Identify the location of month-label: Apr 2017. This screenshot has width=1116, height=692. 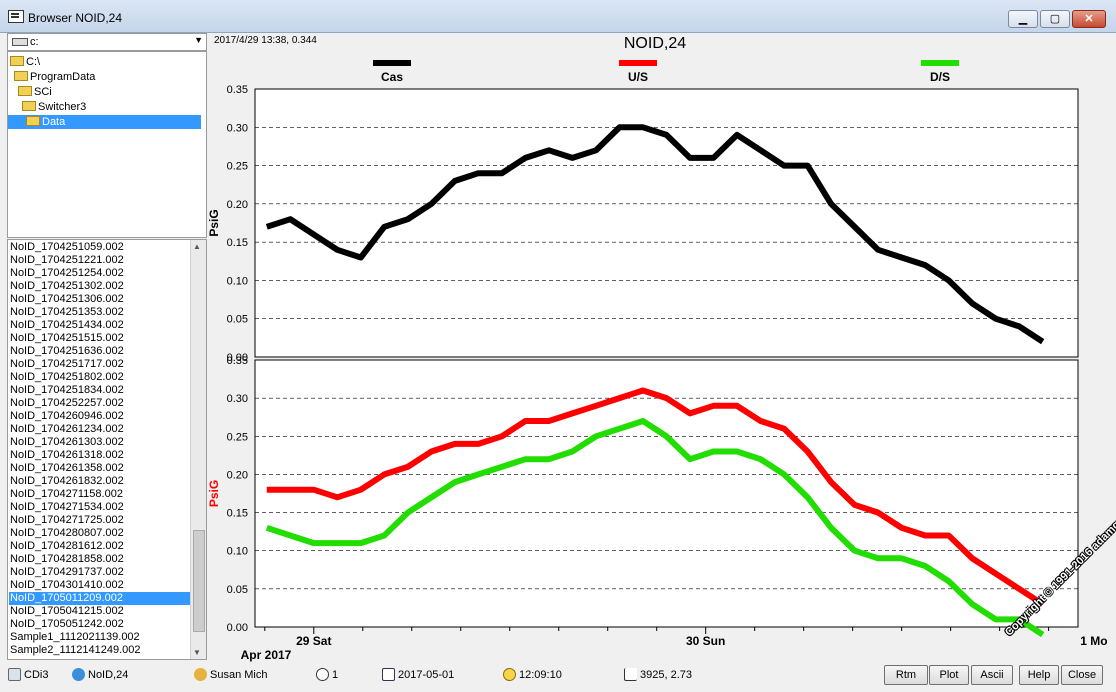
(266, 655).